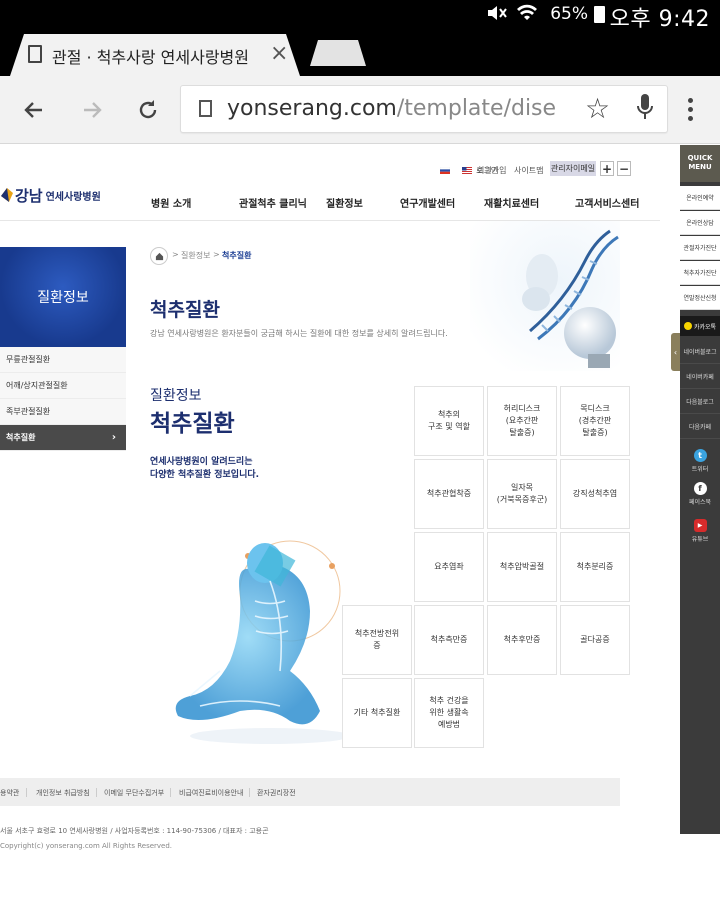 The height and width of the screenshot is (902, 720). Describe the element at coordinates (624, 168) in the screenshot. I see `zoom-out-button: −` at that location.